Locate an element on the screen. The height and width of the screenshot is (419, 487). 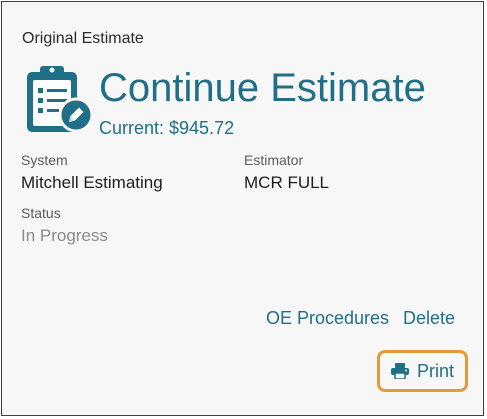
delete-link: Delete is located at coordinates (429, 318).